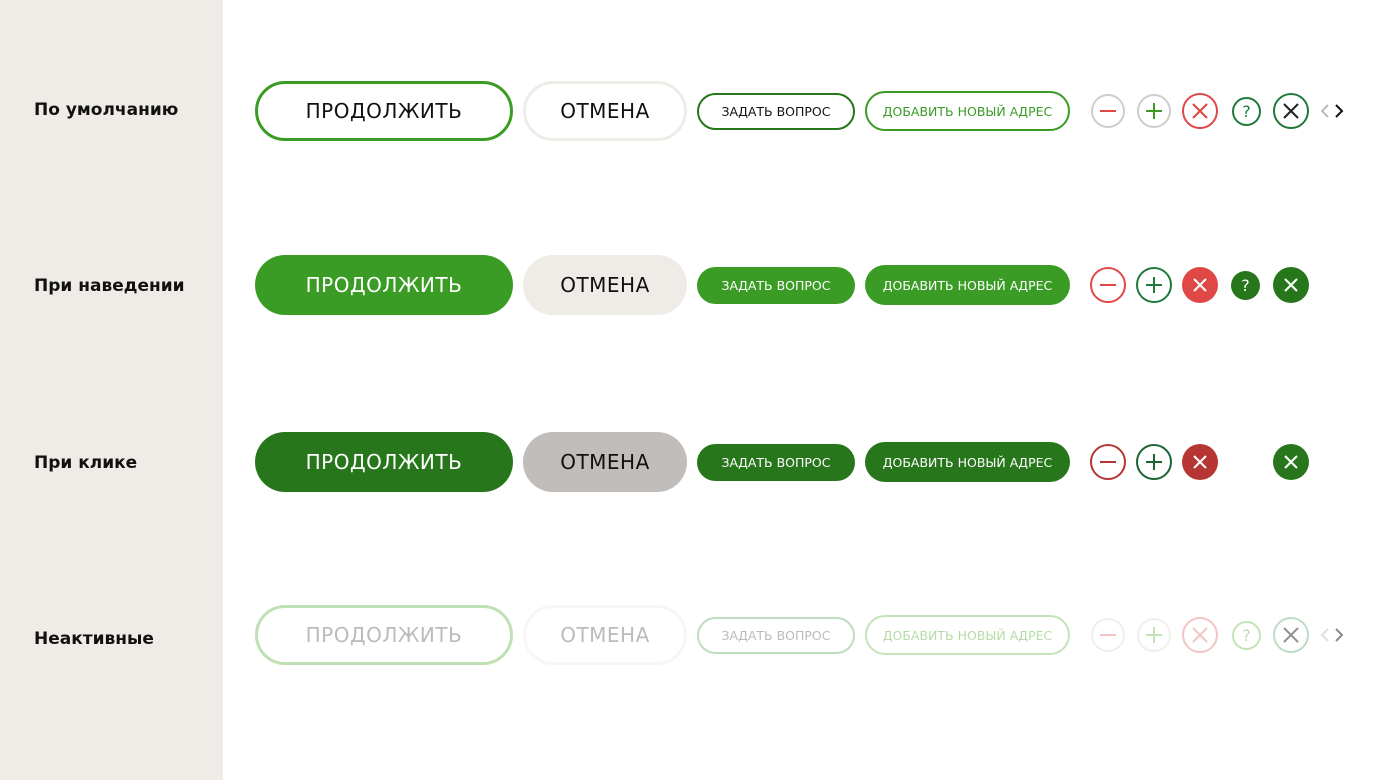 The image size is (1396, 780). What do you see at coordinates (86, 463) in the screenshot?
I see `state-label-click: При клике` at bounding box center [86, 463].